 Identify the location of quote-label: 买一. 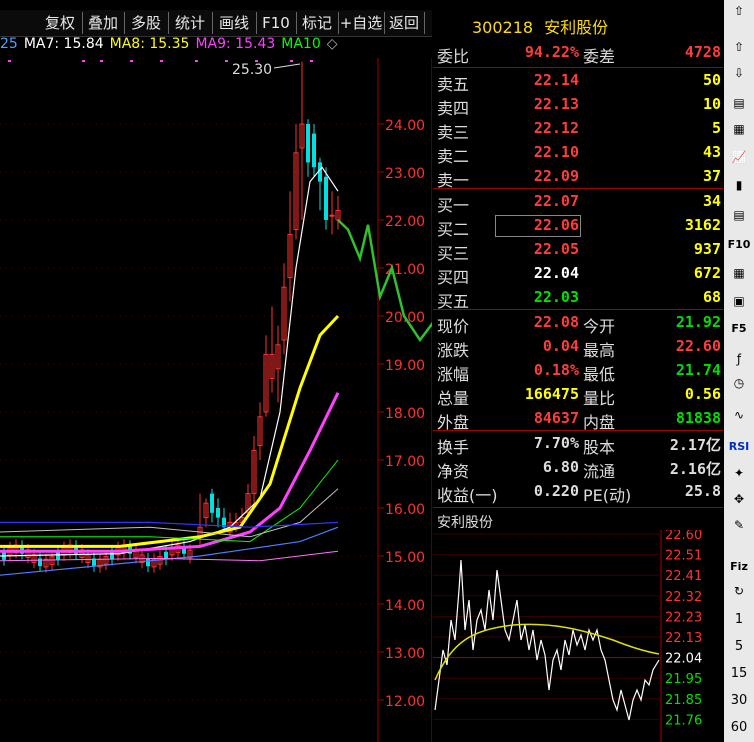
(453, 205).